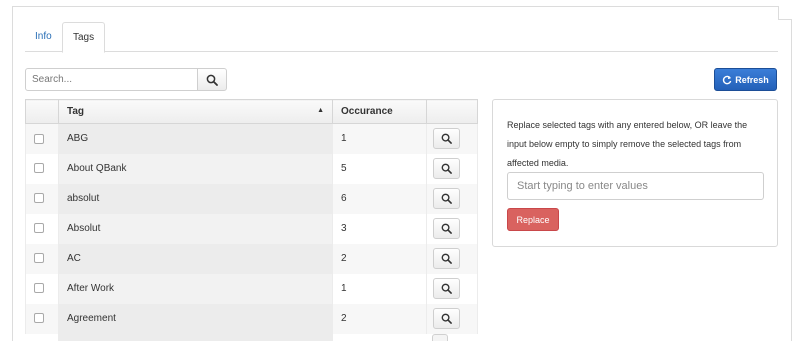 Image resolution: width=796 pixels, height=341 pixels. I want to click on table-row: ABG 1, so click(251, 138).